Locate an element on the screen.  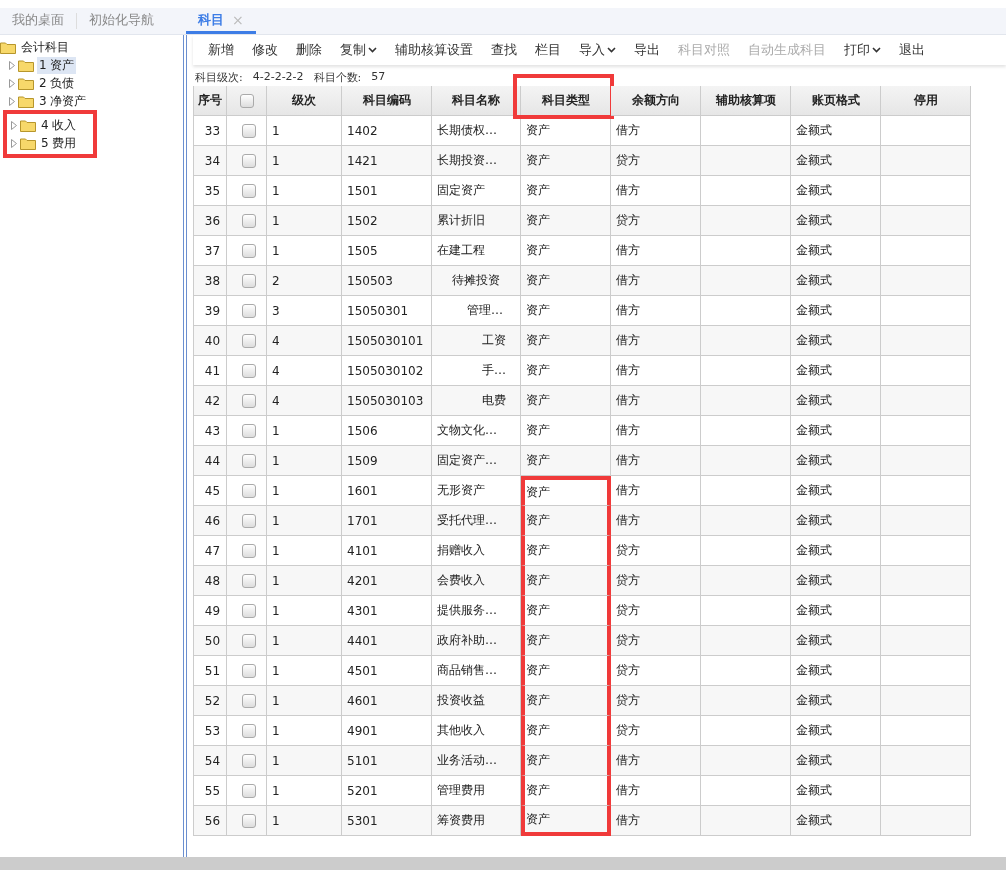
toolbar-button: 复制 is located at coordinates (358, 50).